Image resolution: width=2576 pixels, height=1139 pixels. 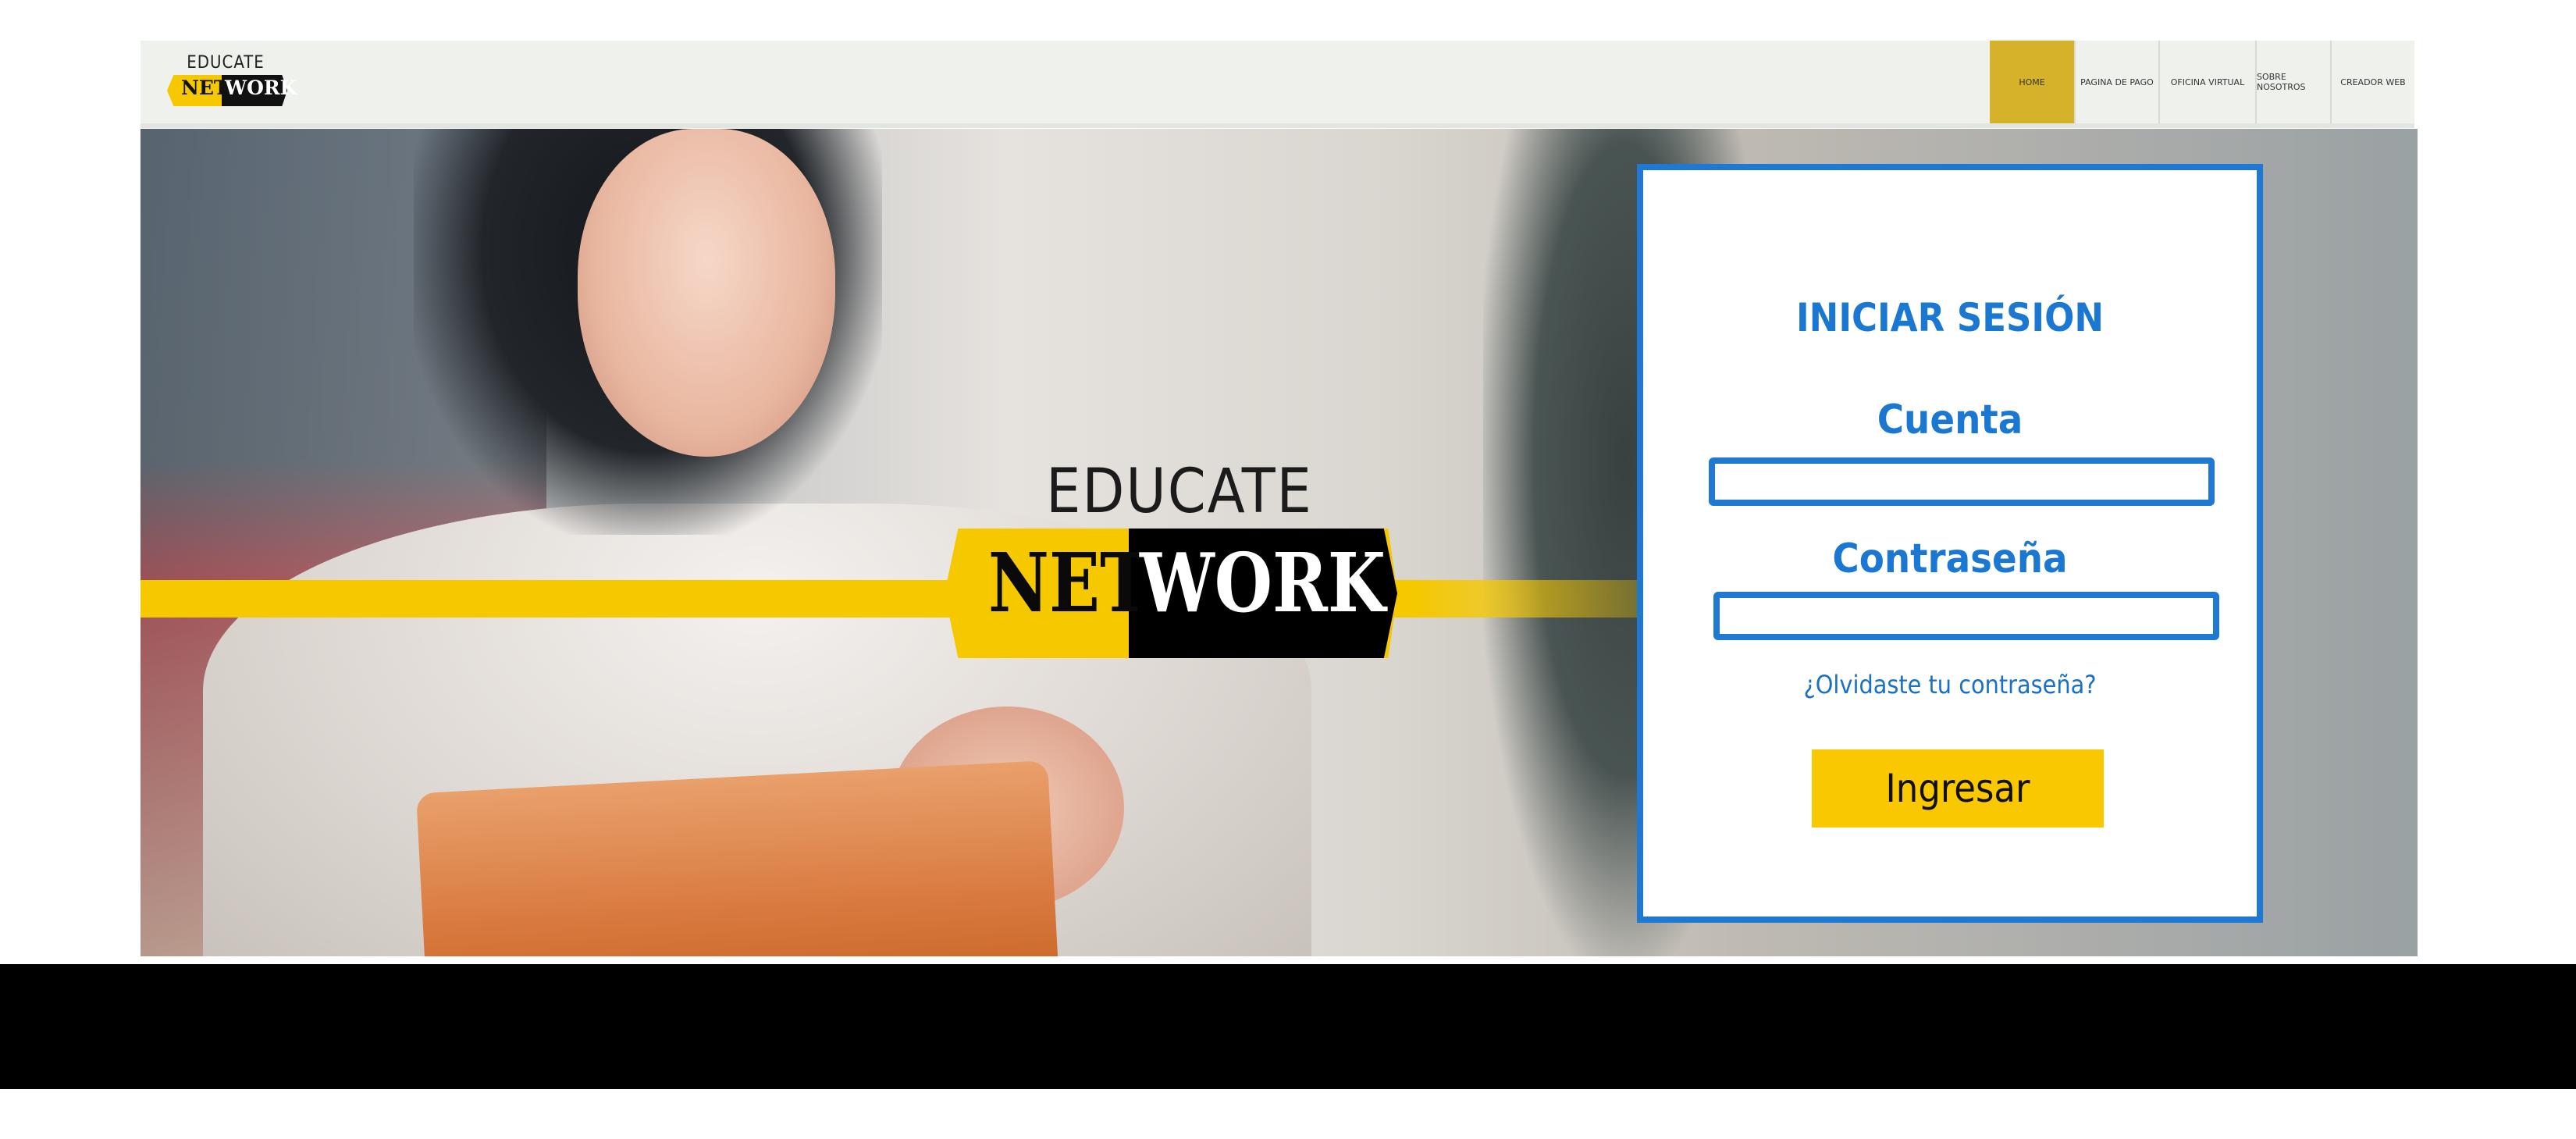 I want to click on site-footer, so click(x=1288, y=1026).